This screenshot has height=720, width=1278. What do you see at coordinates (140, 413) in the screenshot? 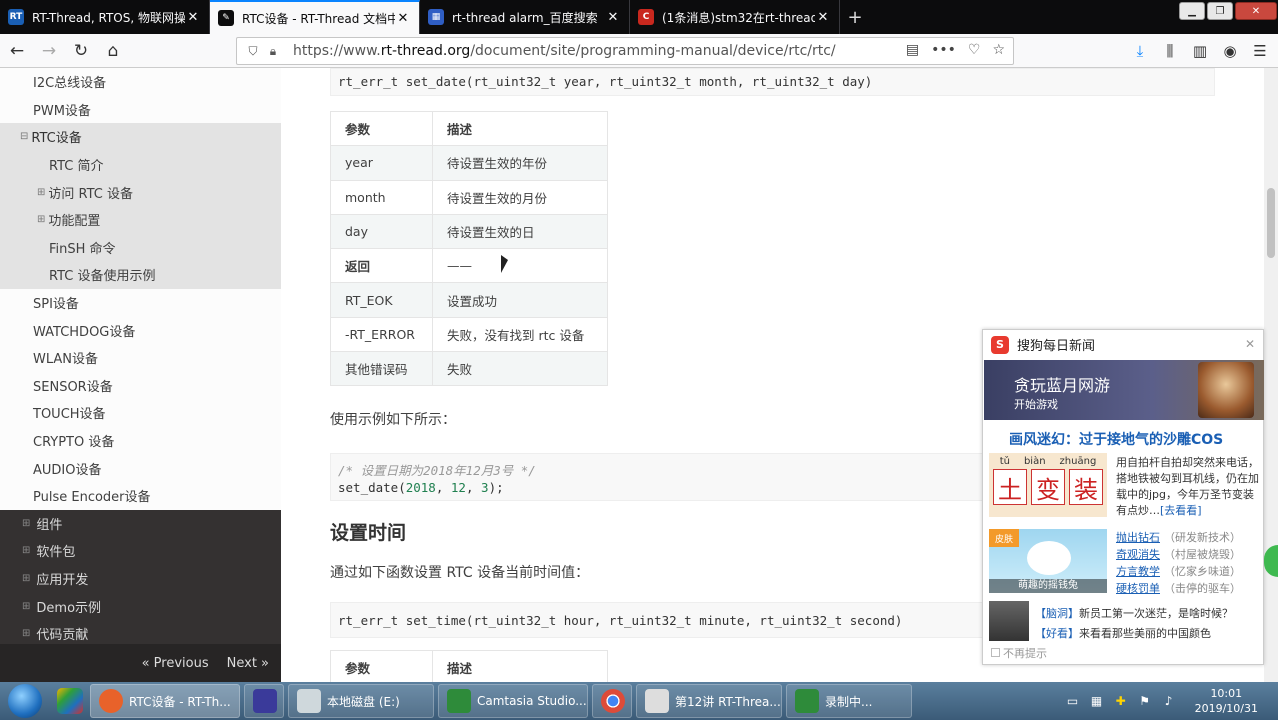
I see `sidebar-item-touch: TOUCH设备` at bounding box center [140, 413].